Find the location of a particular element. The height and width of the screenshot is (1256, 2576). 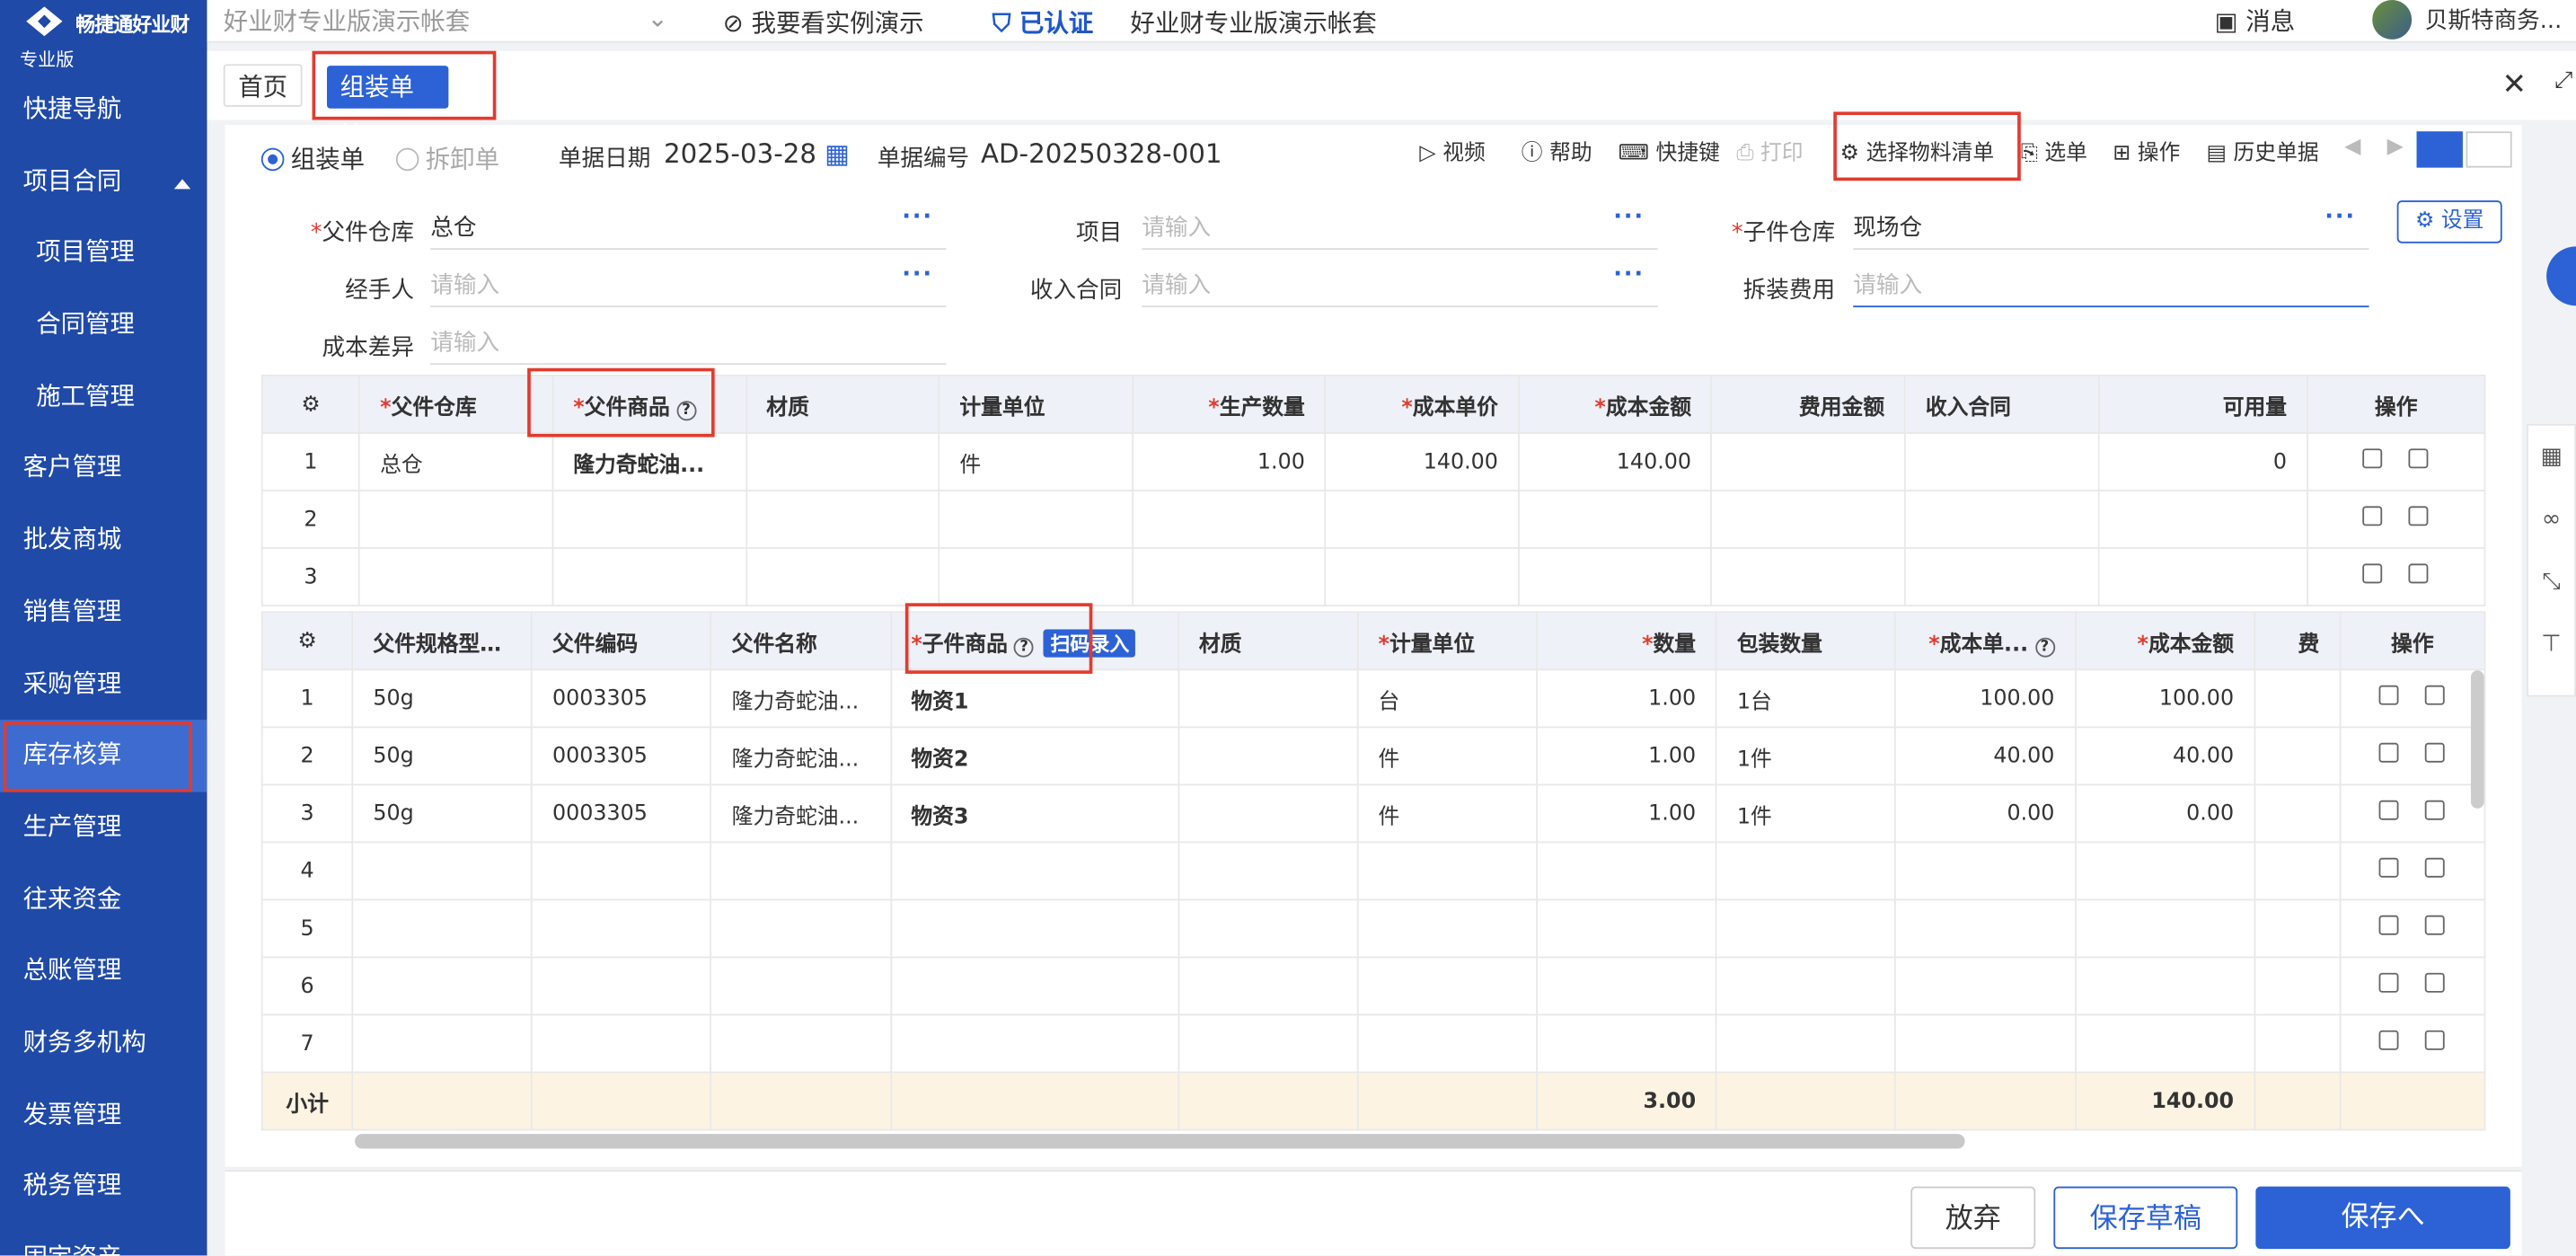

shortcut-button: ⌨ 快捷键 is located at coordinates (1669, 150).